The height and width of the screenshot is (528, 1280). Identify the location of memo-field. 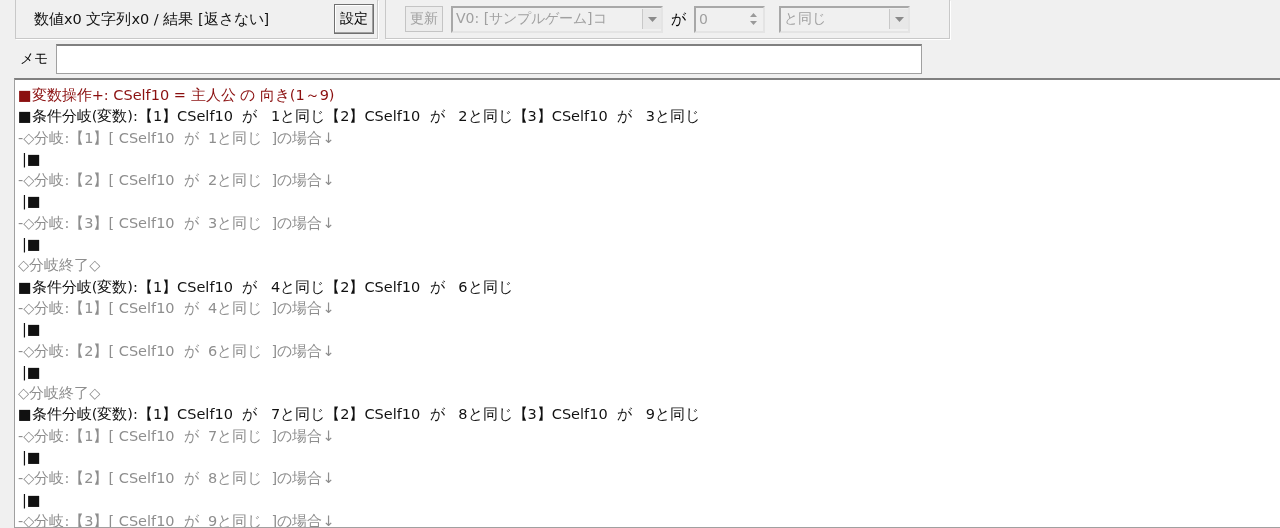
(489, 59).